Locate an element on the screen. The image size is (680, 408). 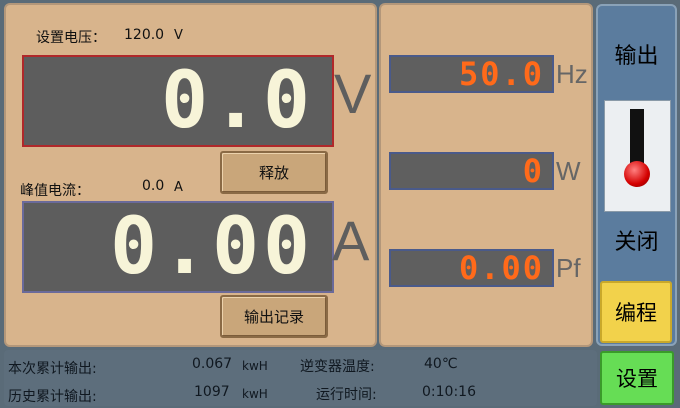
set-voltage-value: 120.0 is located at coordinates (144, 35).